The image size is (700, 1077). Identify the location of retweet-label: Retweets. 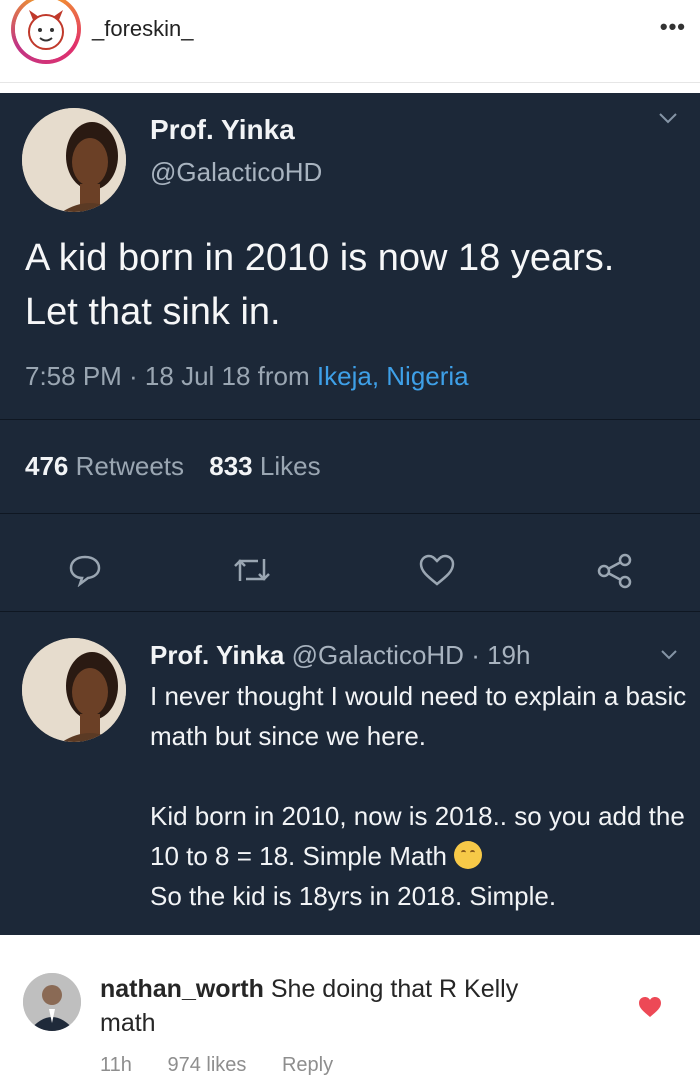
(130, 466).